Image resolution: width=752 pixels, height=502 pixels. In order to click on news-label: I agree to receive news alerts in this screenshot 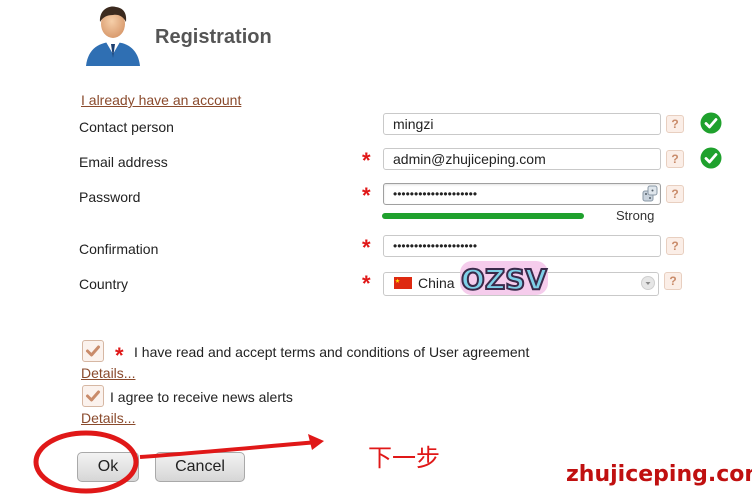, I will do `click(201, 397)`.